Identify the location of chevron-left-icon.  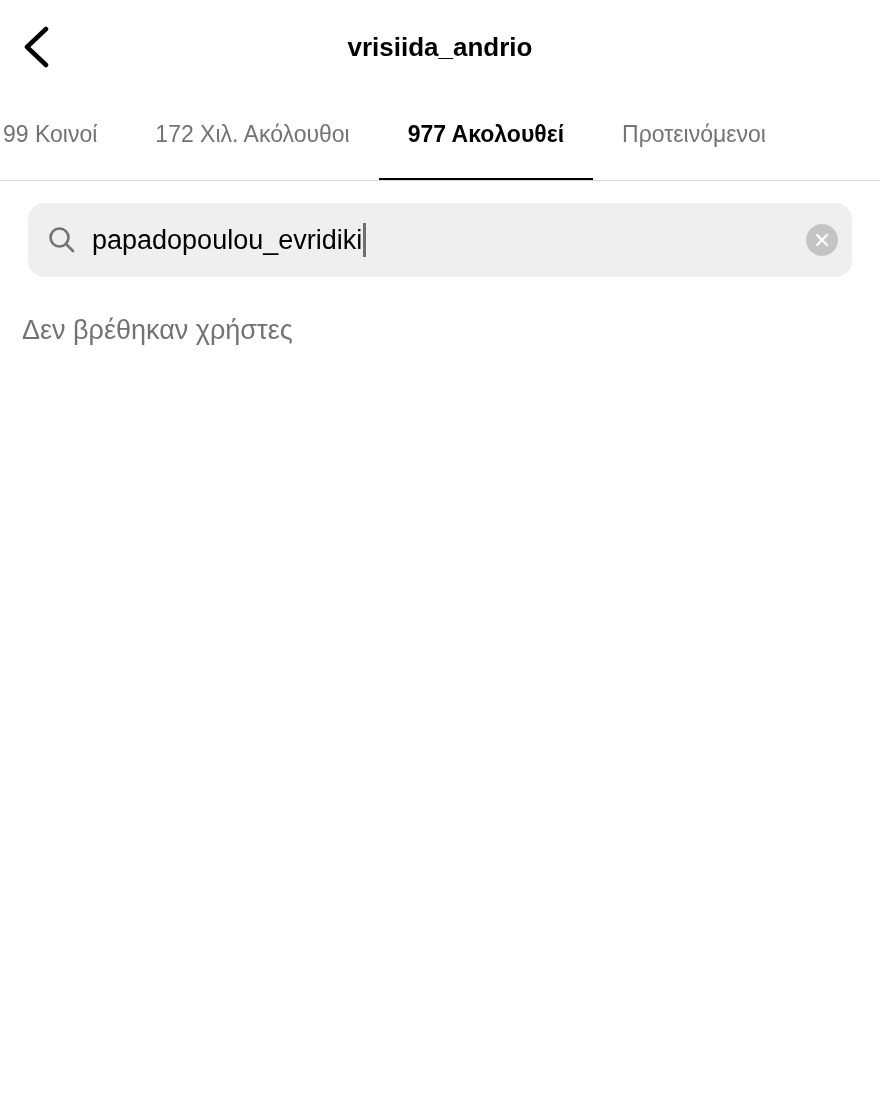
(36, 47).